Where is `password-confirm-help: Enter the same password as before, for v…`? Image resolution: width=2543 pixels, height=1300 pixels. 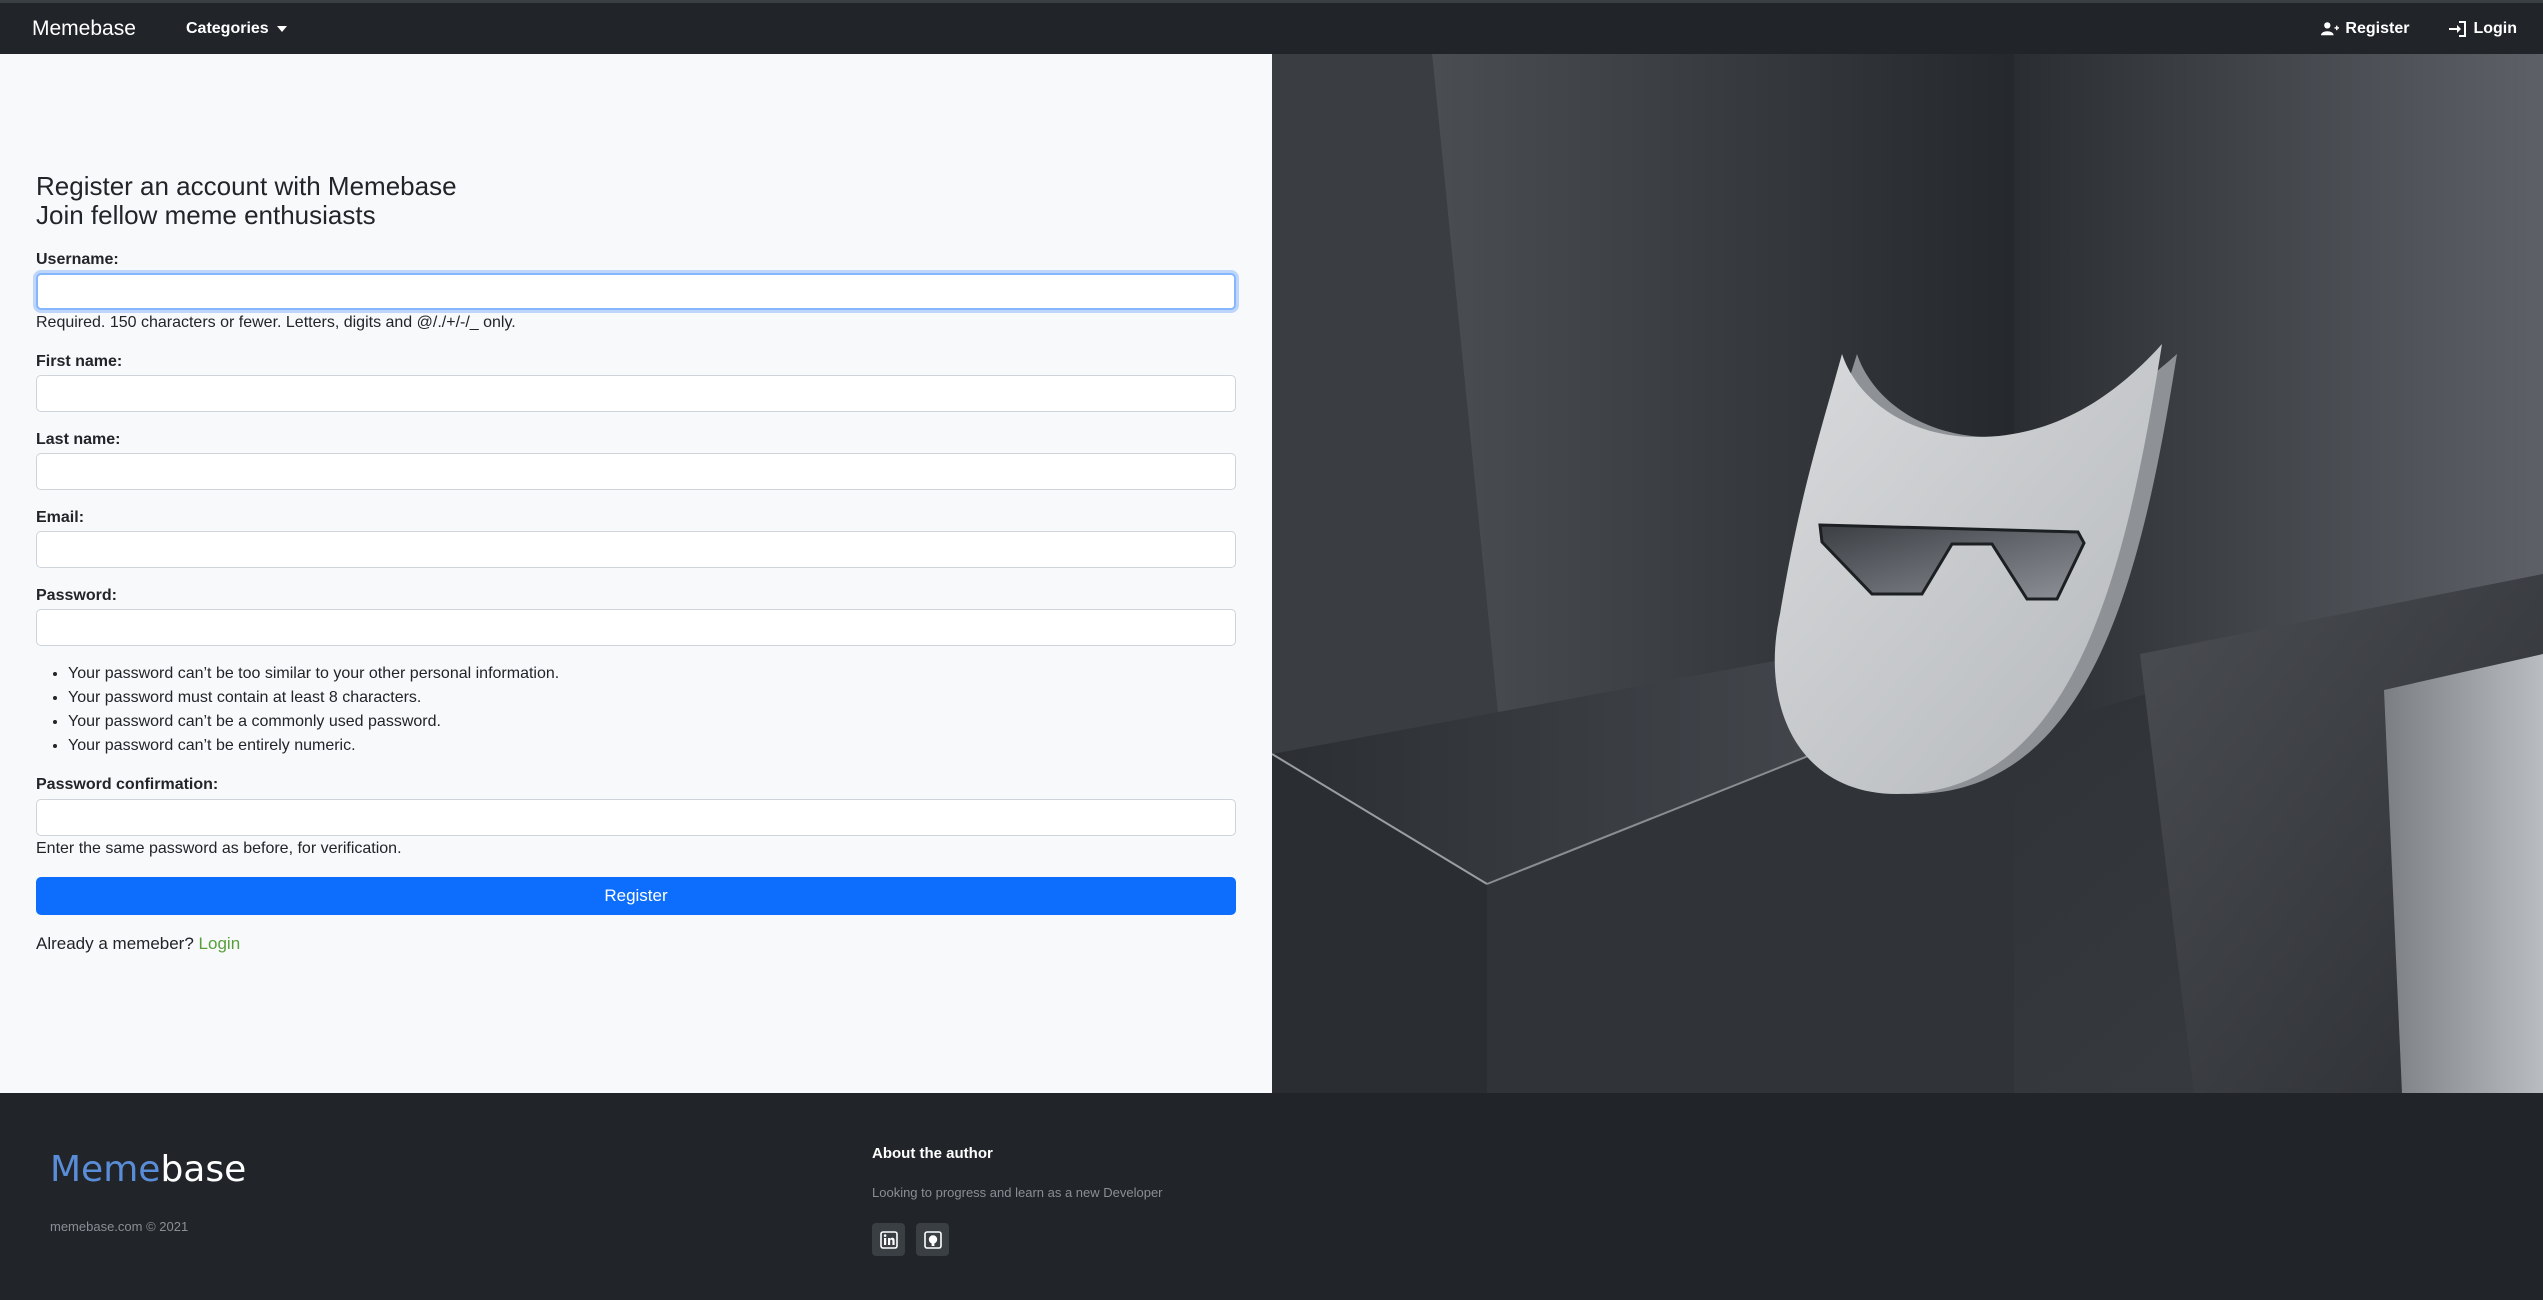
password-confirm-help: Enter the same password as before, for v… is located at coordinates (219, 848).